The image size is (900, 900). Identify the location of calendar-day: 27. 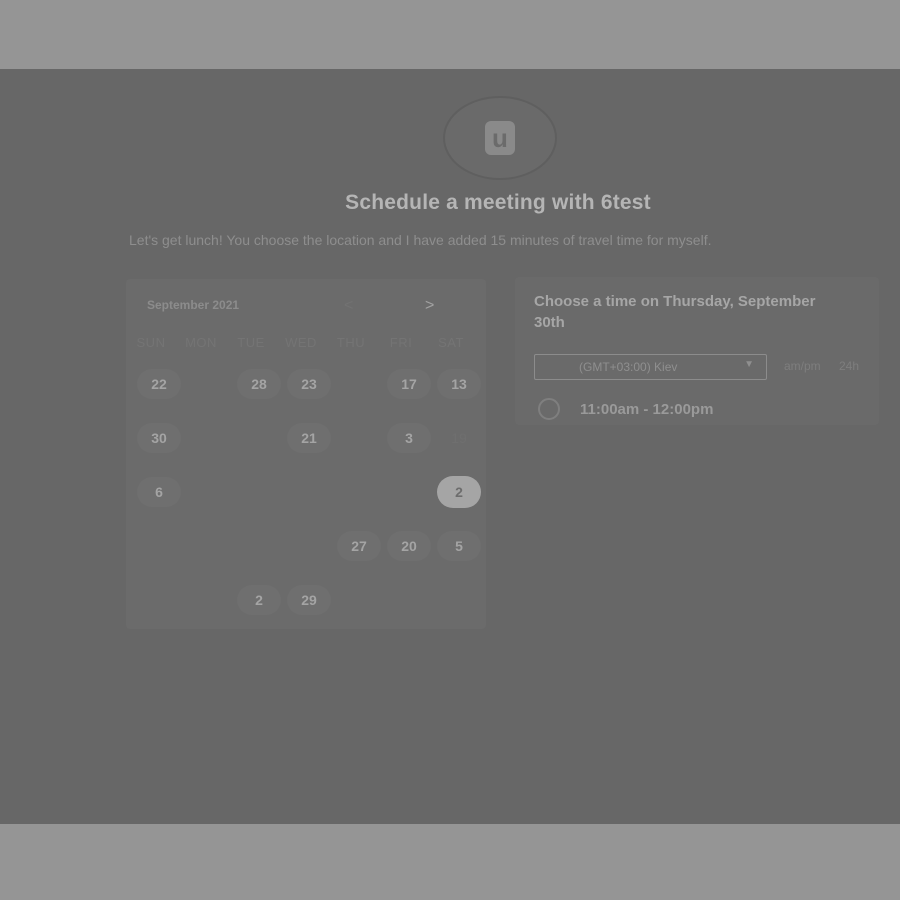
(359, 546).